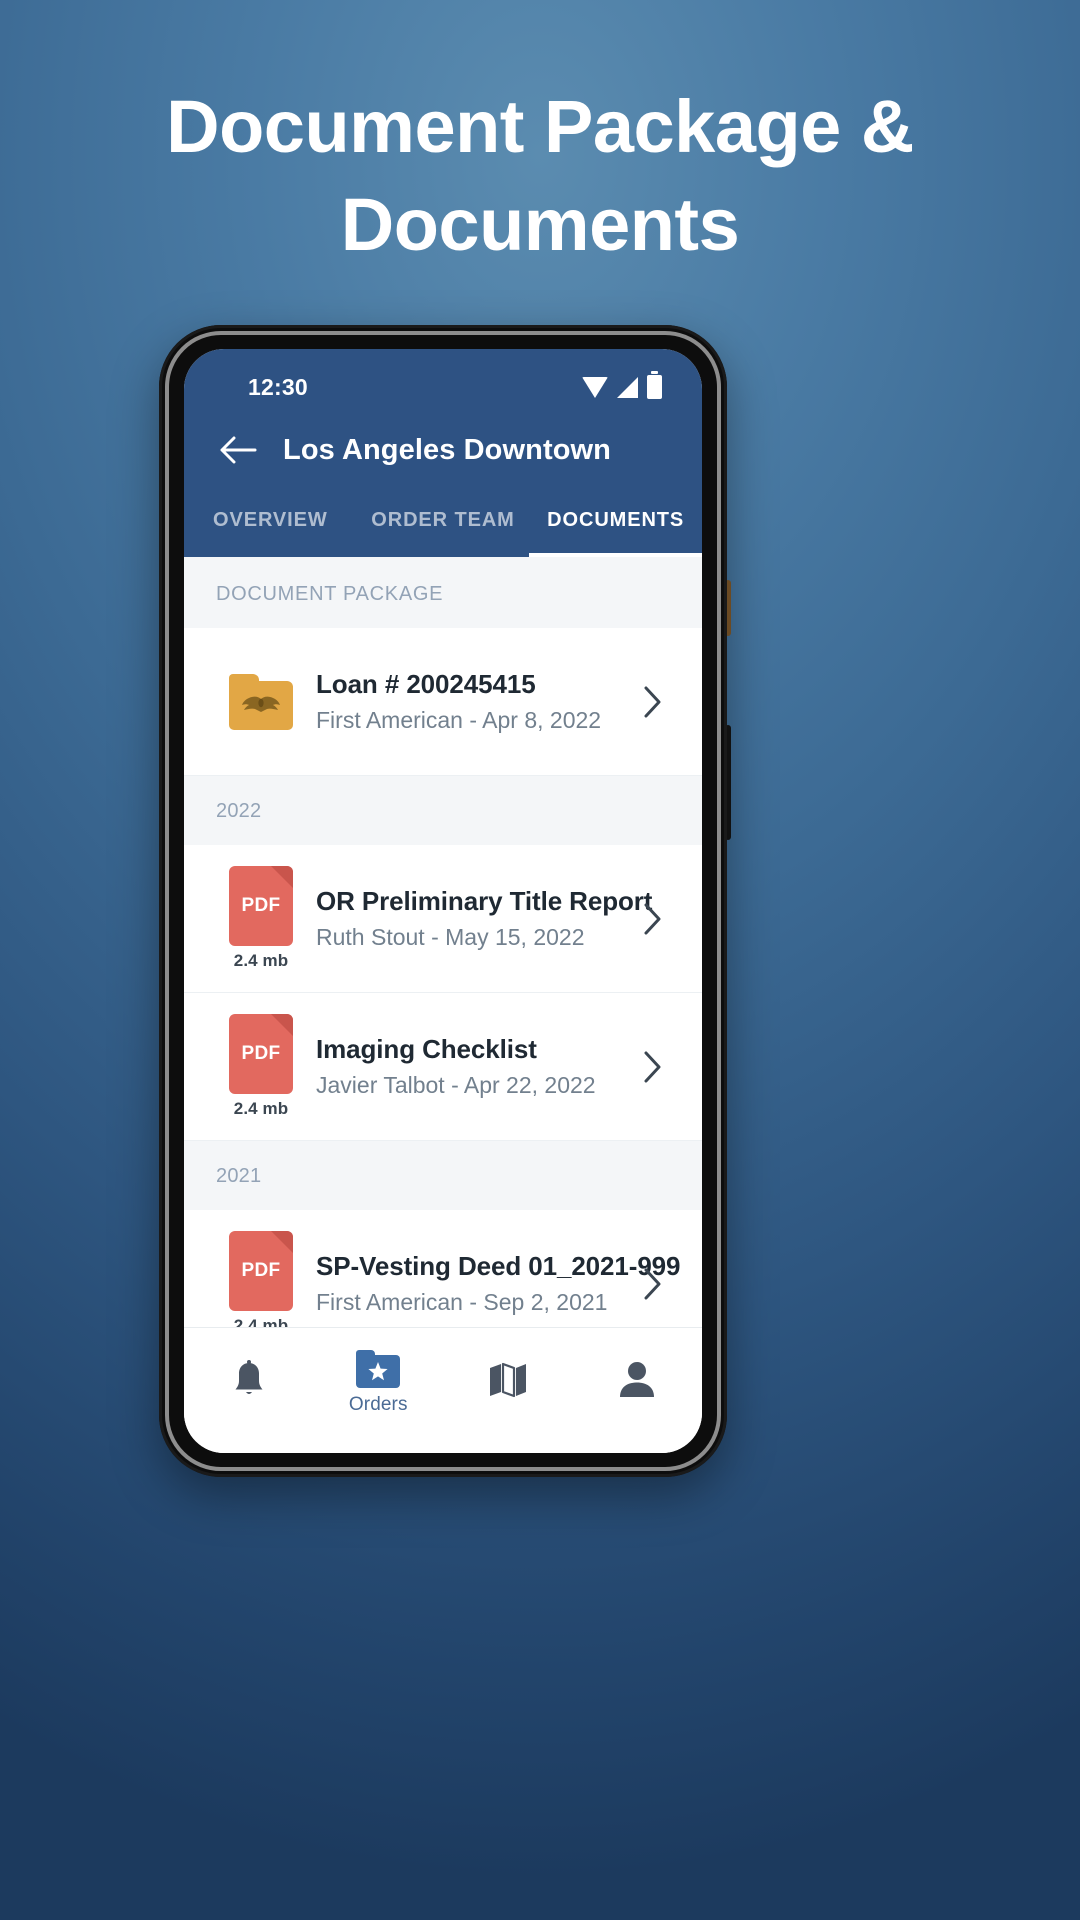 This screenshot has width=1080, height=1920. Describe the element at coordinates (728, 608) in the screenshot. I see `power-button` at that location.